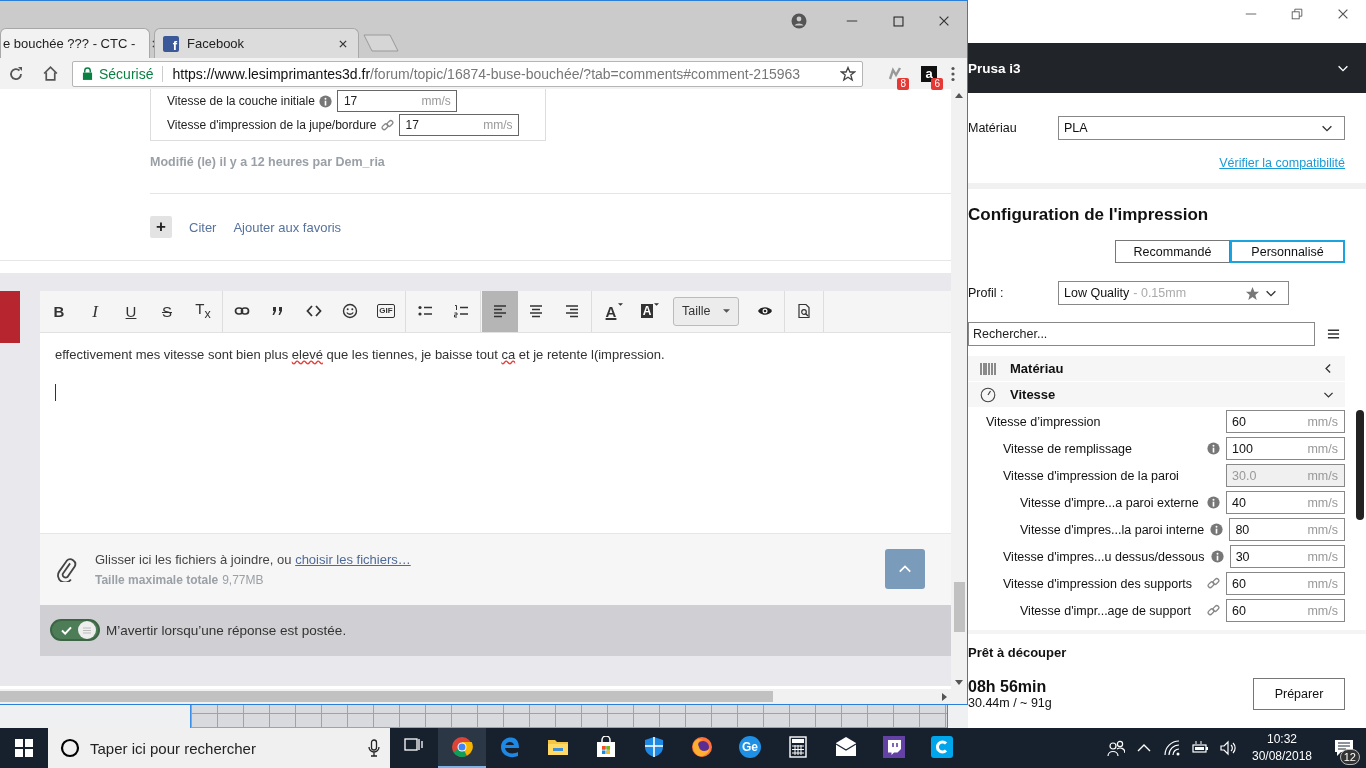 The height and width of the screenshot is (768, 1366). I want to click on edit-note: Modifié (le) il y a 12 heures par Dem_ria, so click(268, 162).